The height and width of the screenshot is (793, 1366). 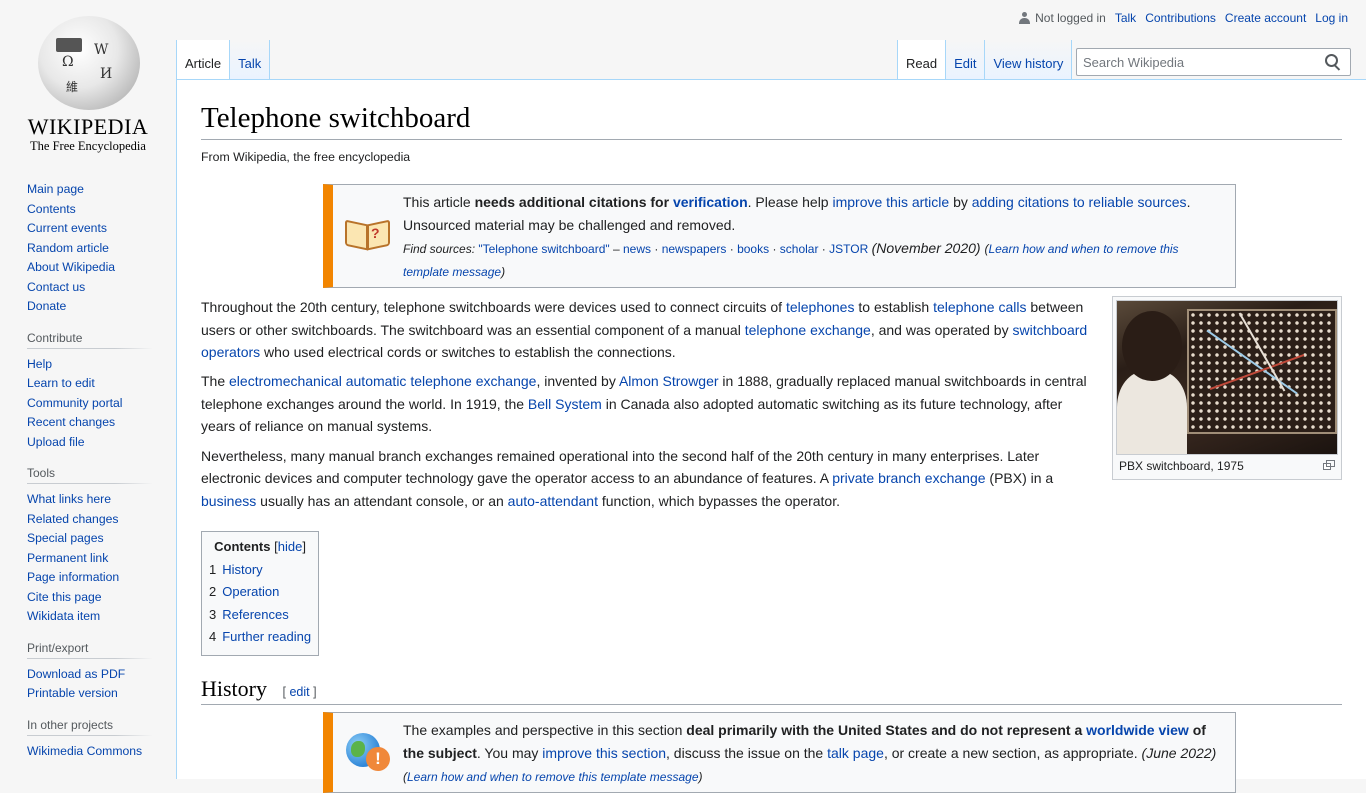 I want to click on pbx-switchboard-image, so click(x=1227, y=378).